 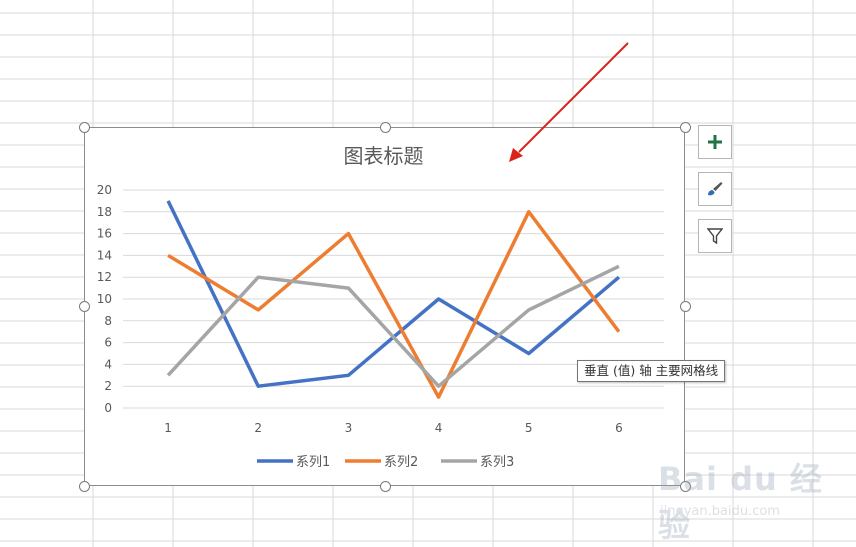 I want to click on plus-icon, so click(x=715, y=142).